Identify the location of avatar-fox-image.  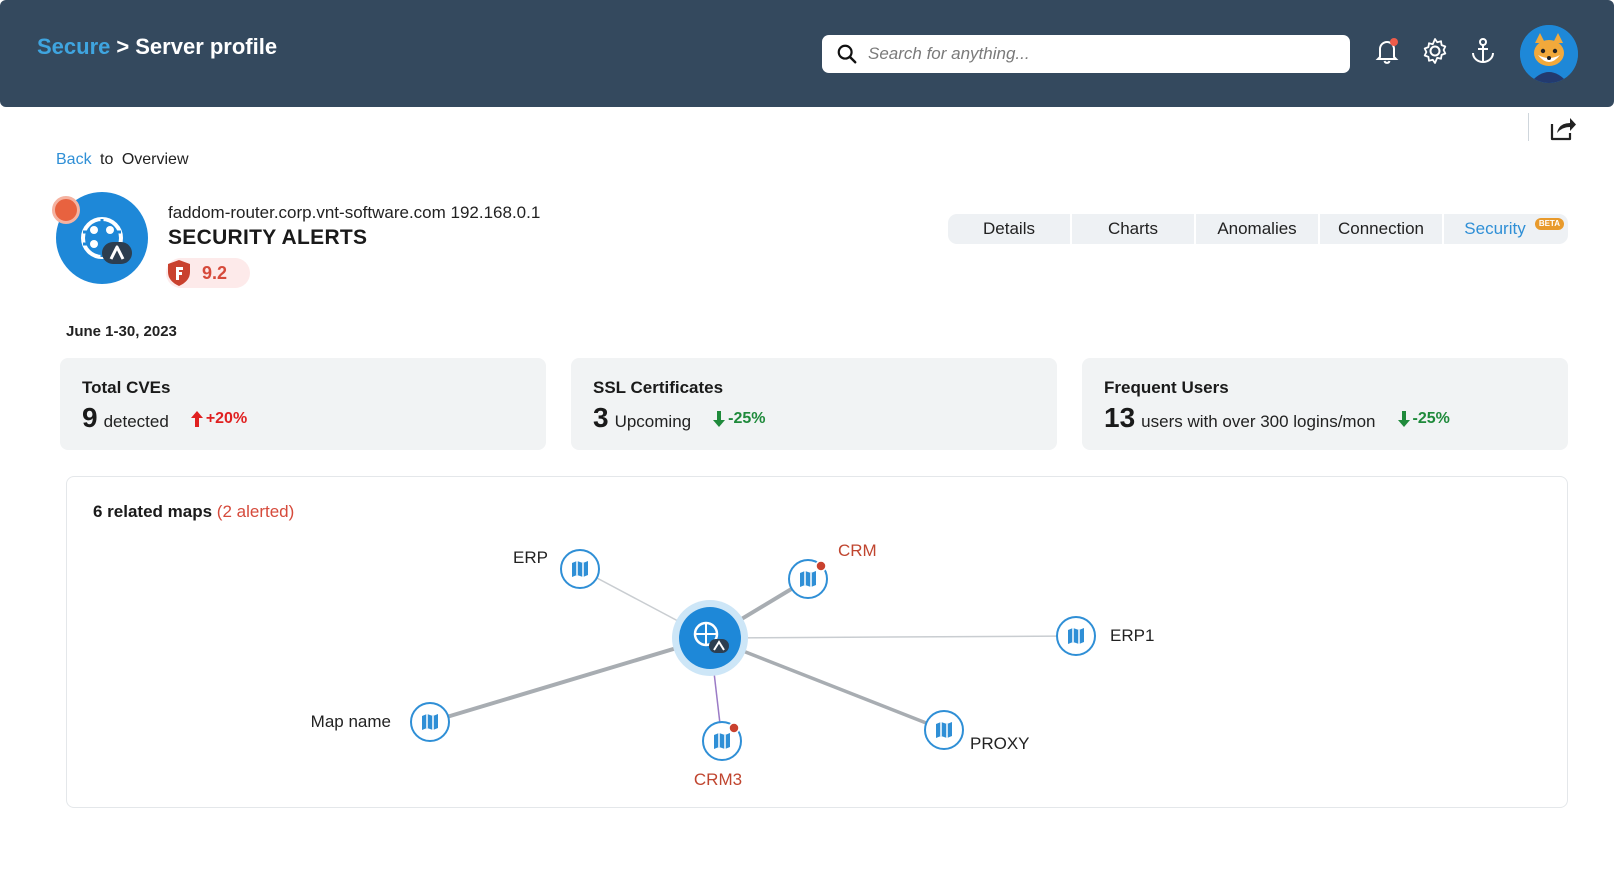
(1549, 54).